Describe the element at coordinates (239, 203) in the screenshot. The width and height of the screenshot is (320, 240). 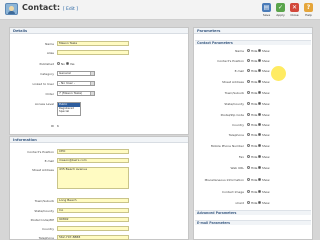
I see `param-label: vCard` at that location.